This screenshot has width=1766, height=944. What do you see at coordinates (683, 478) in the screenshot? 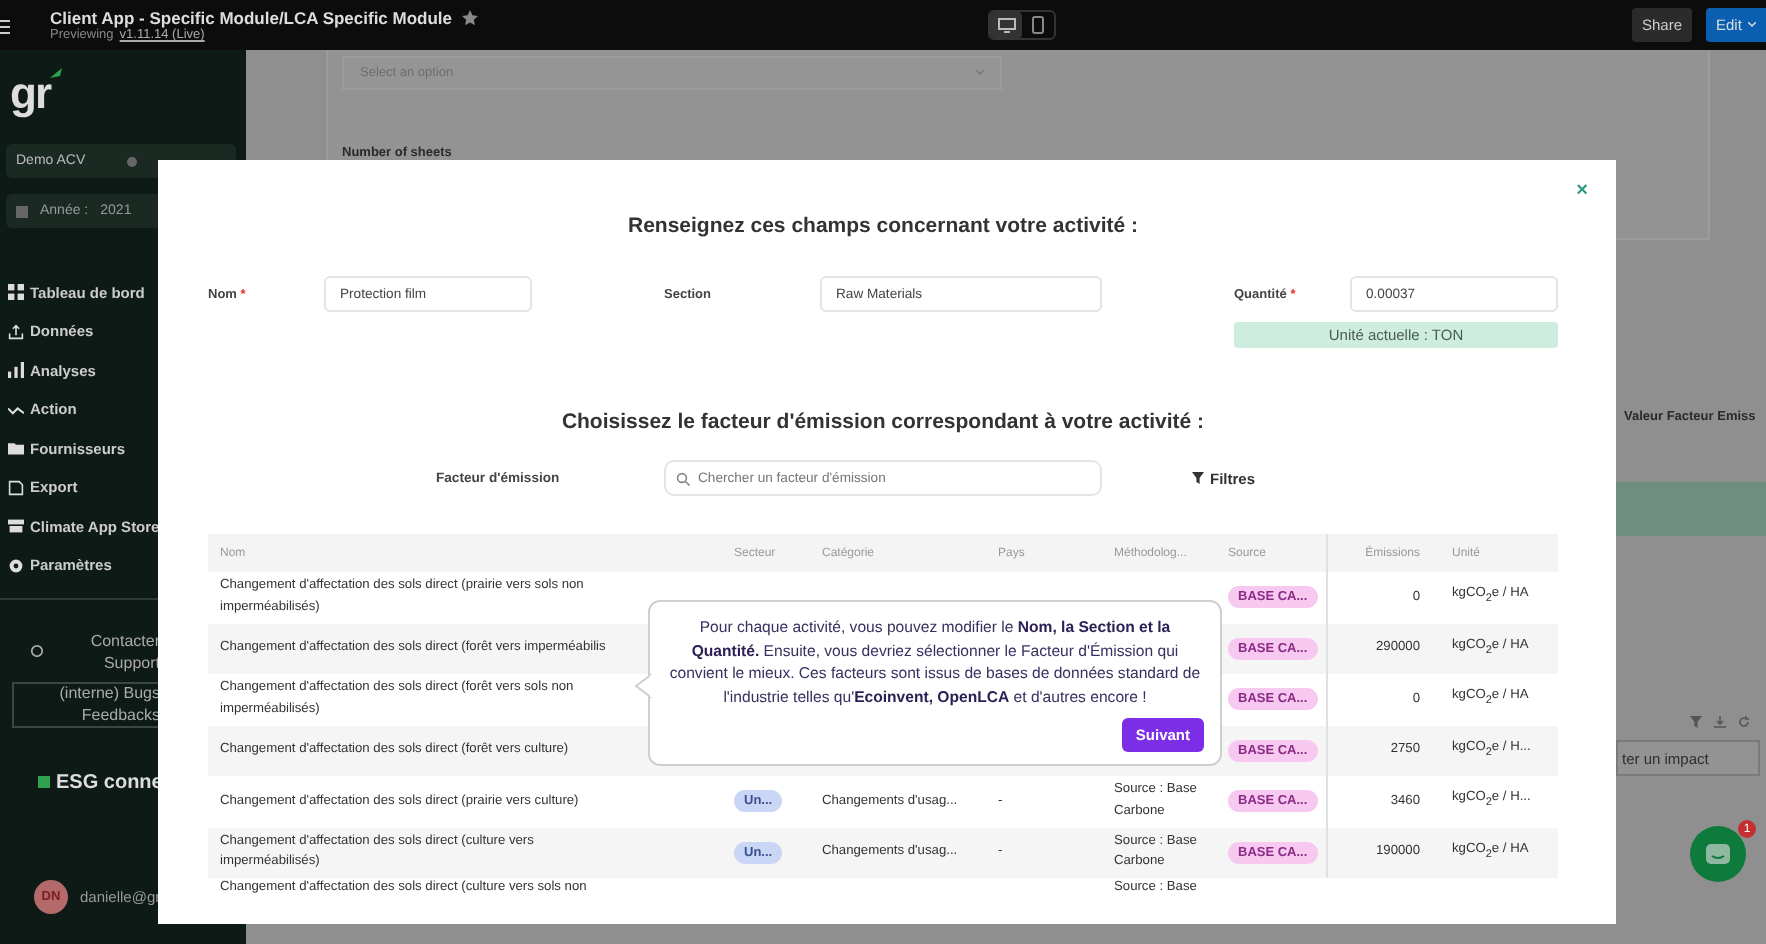
I see `search-icon` at bounding box center [683, 478].